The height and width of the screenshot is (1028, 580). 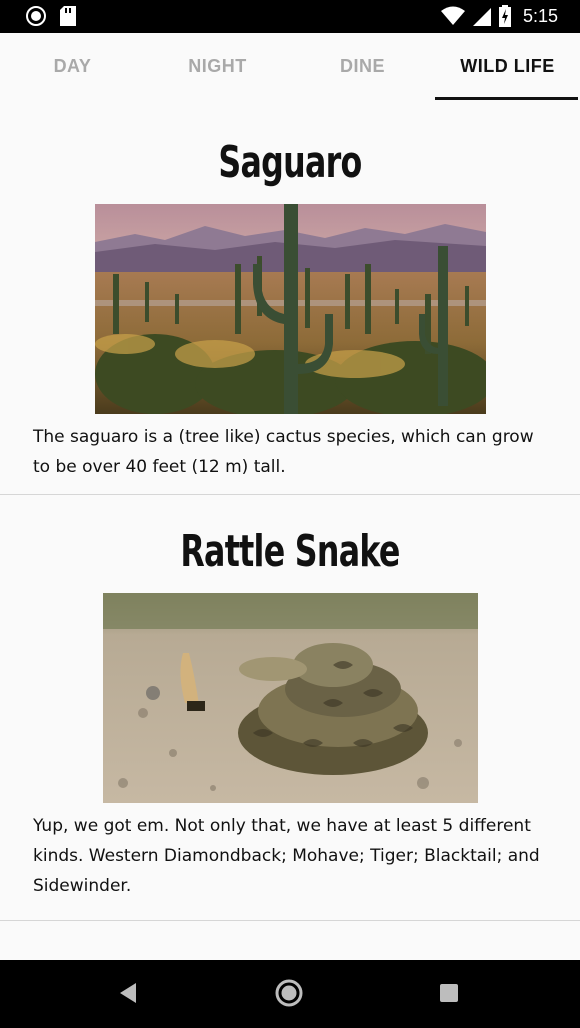 What do you see at coordinates (452, 15) in the screenshot?
I see `wifi-icon` at bounding box center [452, 15].